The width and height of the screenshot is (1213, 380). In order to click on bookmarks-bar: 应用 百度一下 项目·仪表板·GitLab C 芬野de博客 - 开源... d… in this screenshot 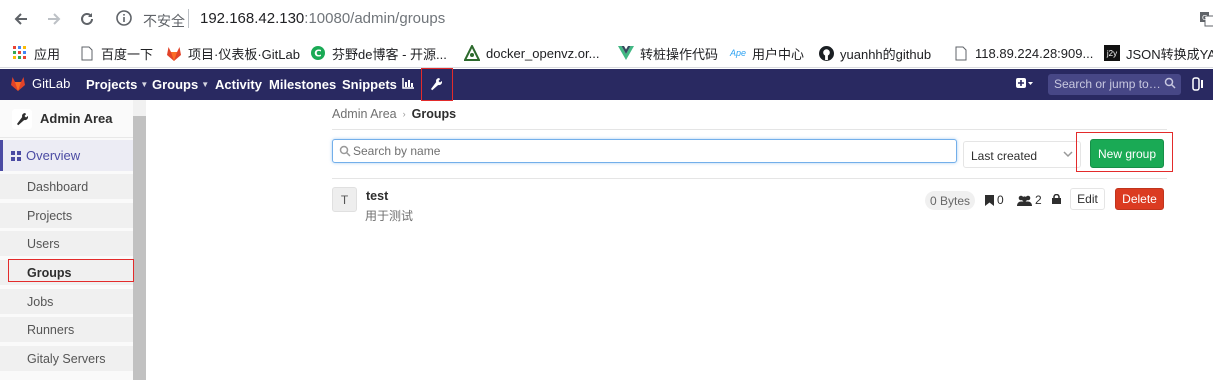, I will do `click(606, 53)`.